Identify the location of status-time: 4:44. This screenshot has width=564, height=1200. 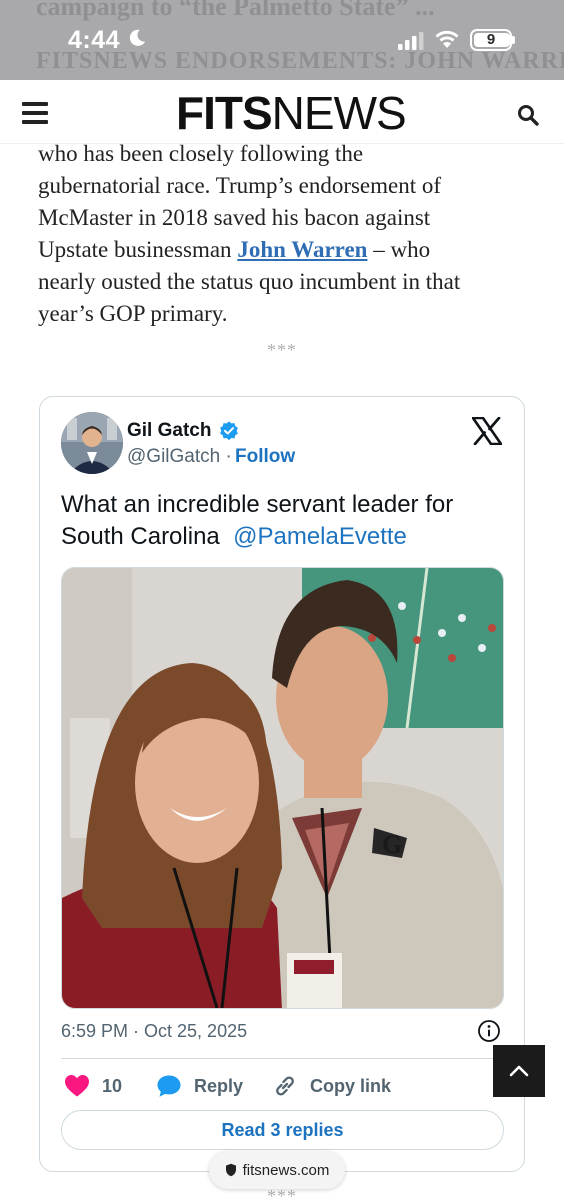
(94, 40).